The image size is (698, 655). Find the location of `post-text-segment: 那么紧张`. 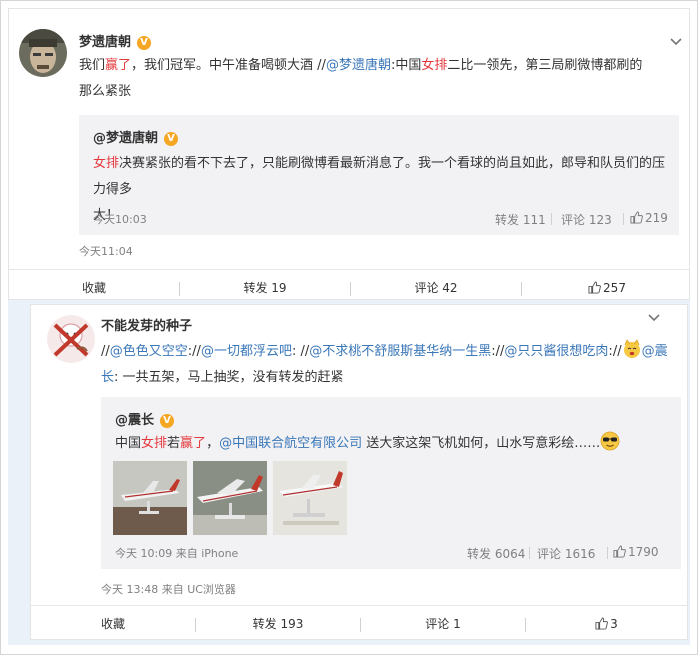

post-text-segment: 那么紧张 is located at coordinates (105, 91).